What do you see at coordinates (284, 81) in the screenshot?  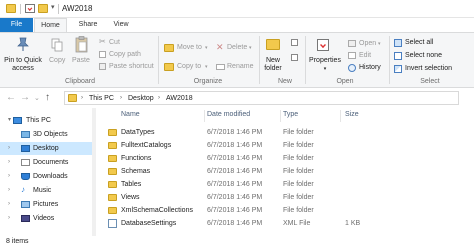 I see `group-label-new: New` at bounding box center [284, 81].